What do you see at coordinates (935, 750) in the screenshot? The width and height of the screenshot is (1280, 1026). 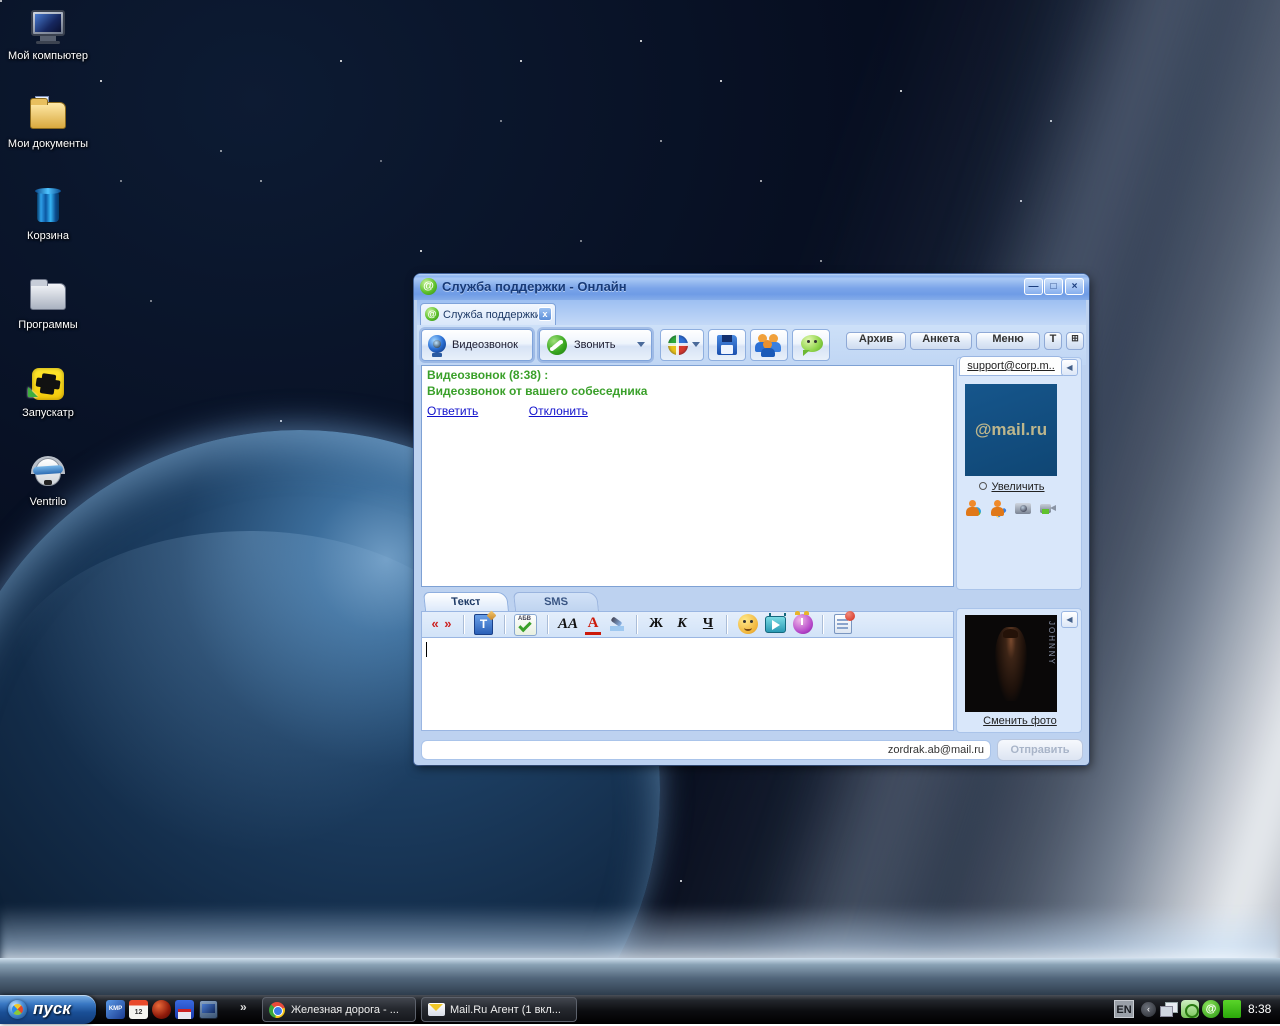 I see `account-email: zordrak.ab@mail.ru` at bounding box center [935, 750].